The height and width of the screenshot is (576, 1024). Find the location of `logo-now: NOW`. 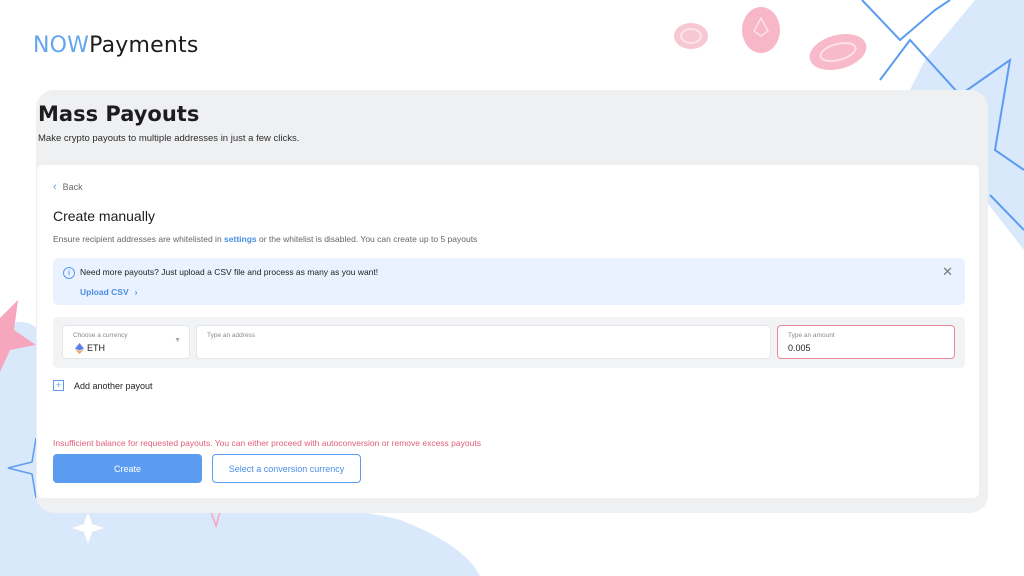

logo-now: NOW is located at coordinates (61, 45).